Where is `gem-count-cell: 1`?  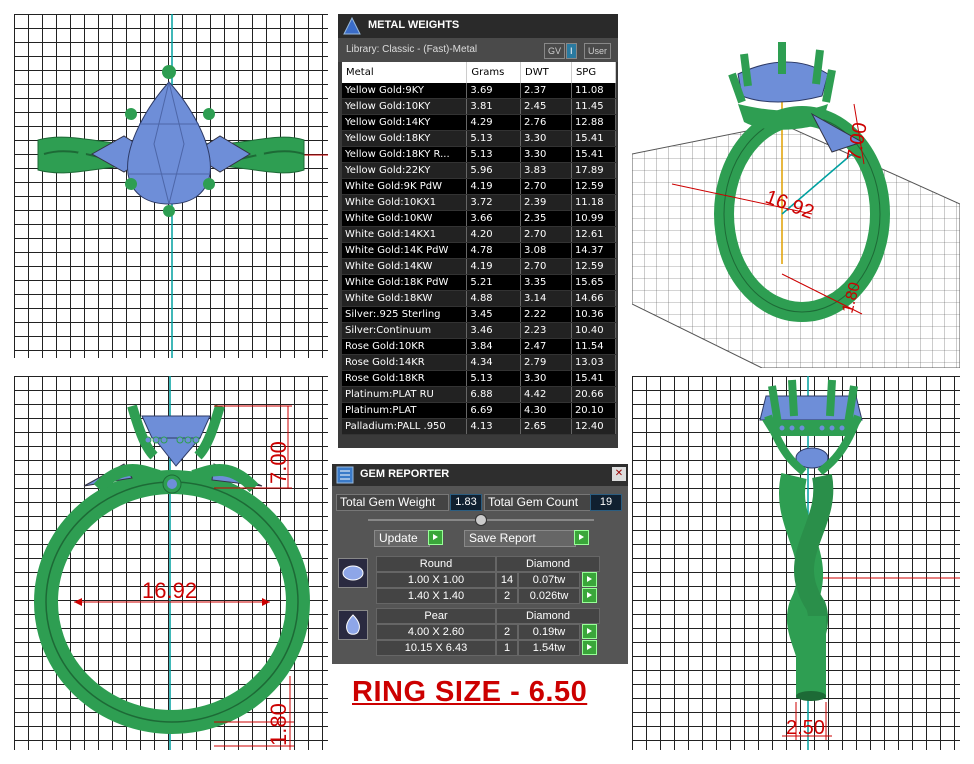
gem-count-cell: 1 is located at coordinates (507, 648).